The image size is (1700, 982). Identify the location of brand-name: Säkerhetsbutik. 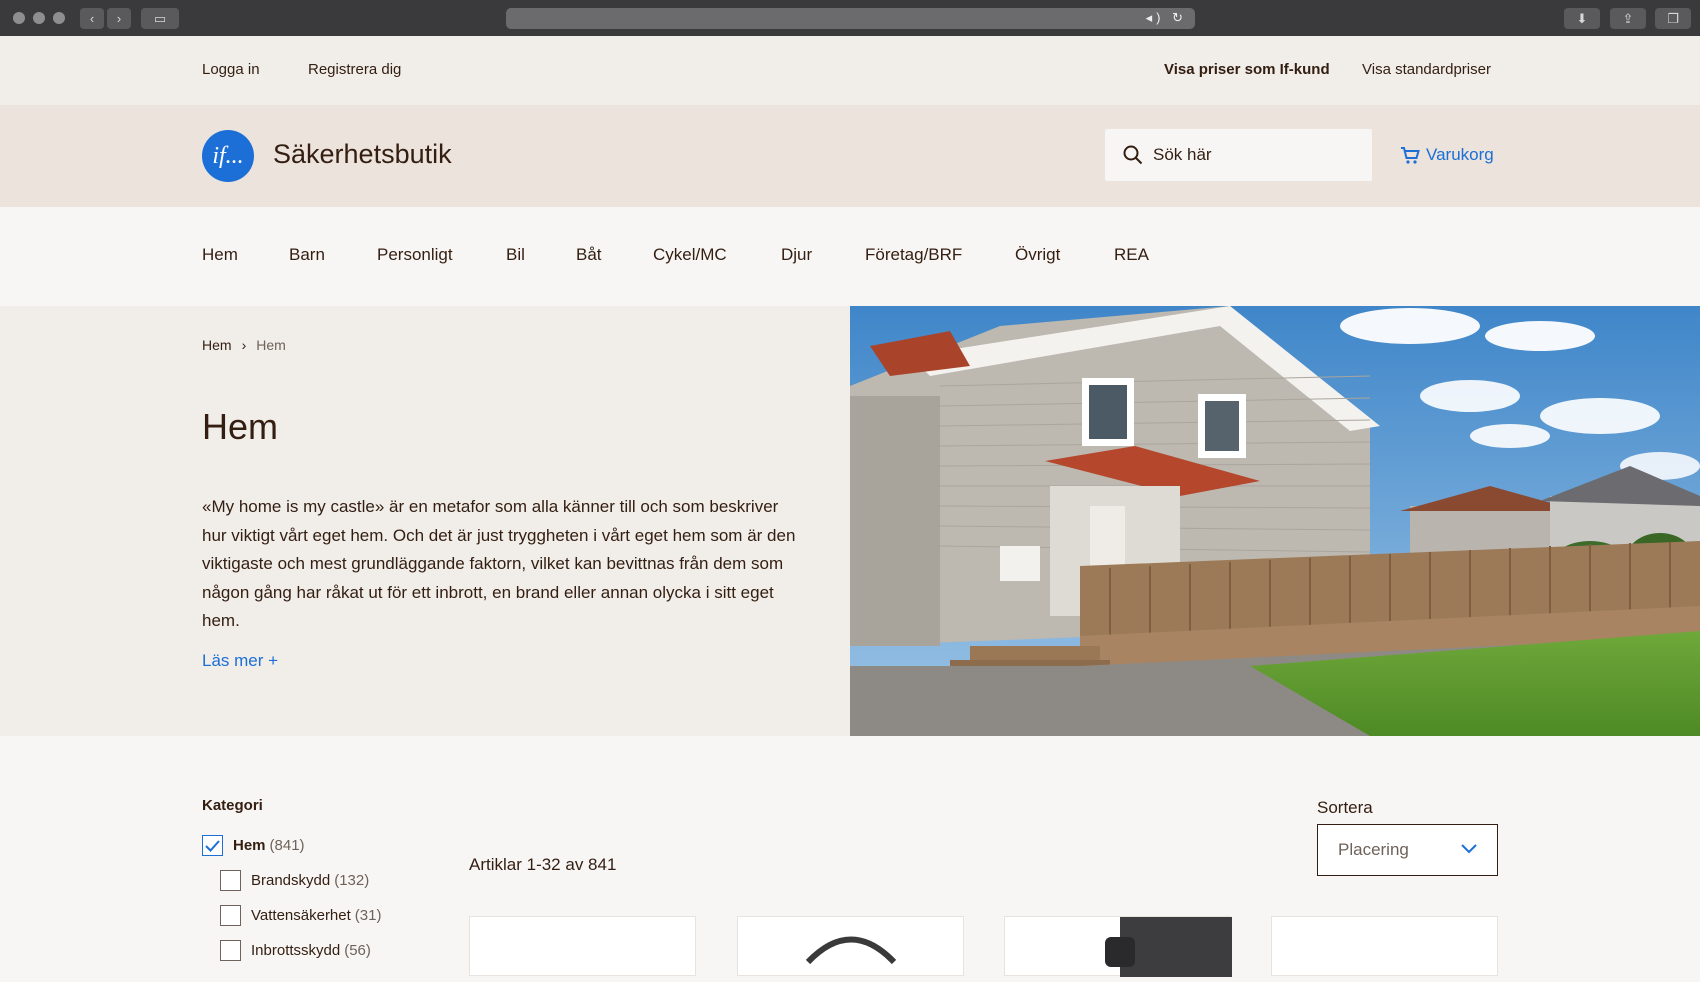
(362, 154).